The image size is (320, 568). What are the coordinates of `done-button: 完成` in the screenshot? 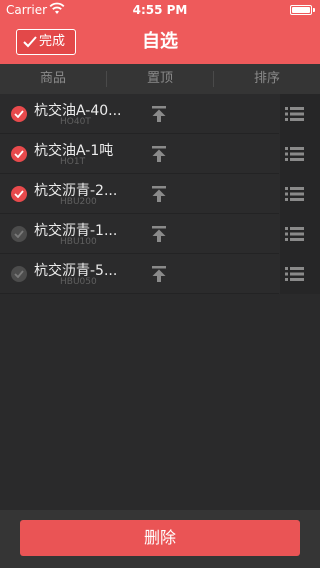 It's located at (46, 42).